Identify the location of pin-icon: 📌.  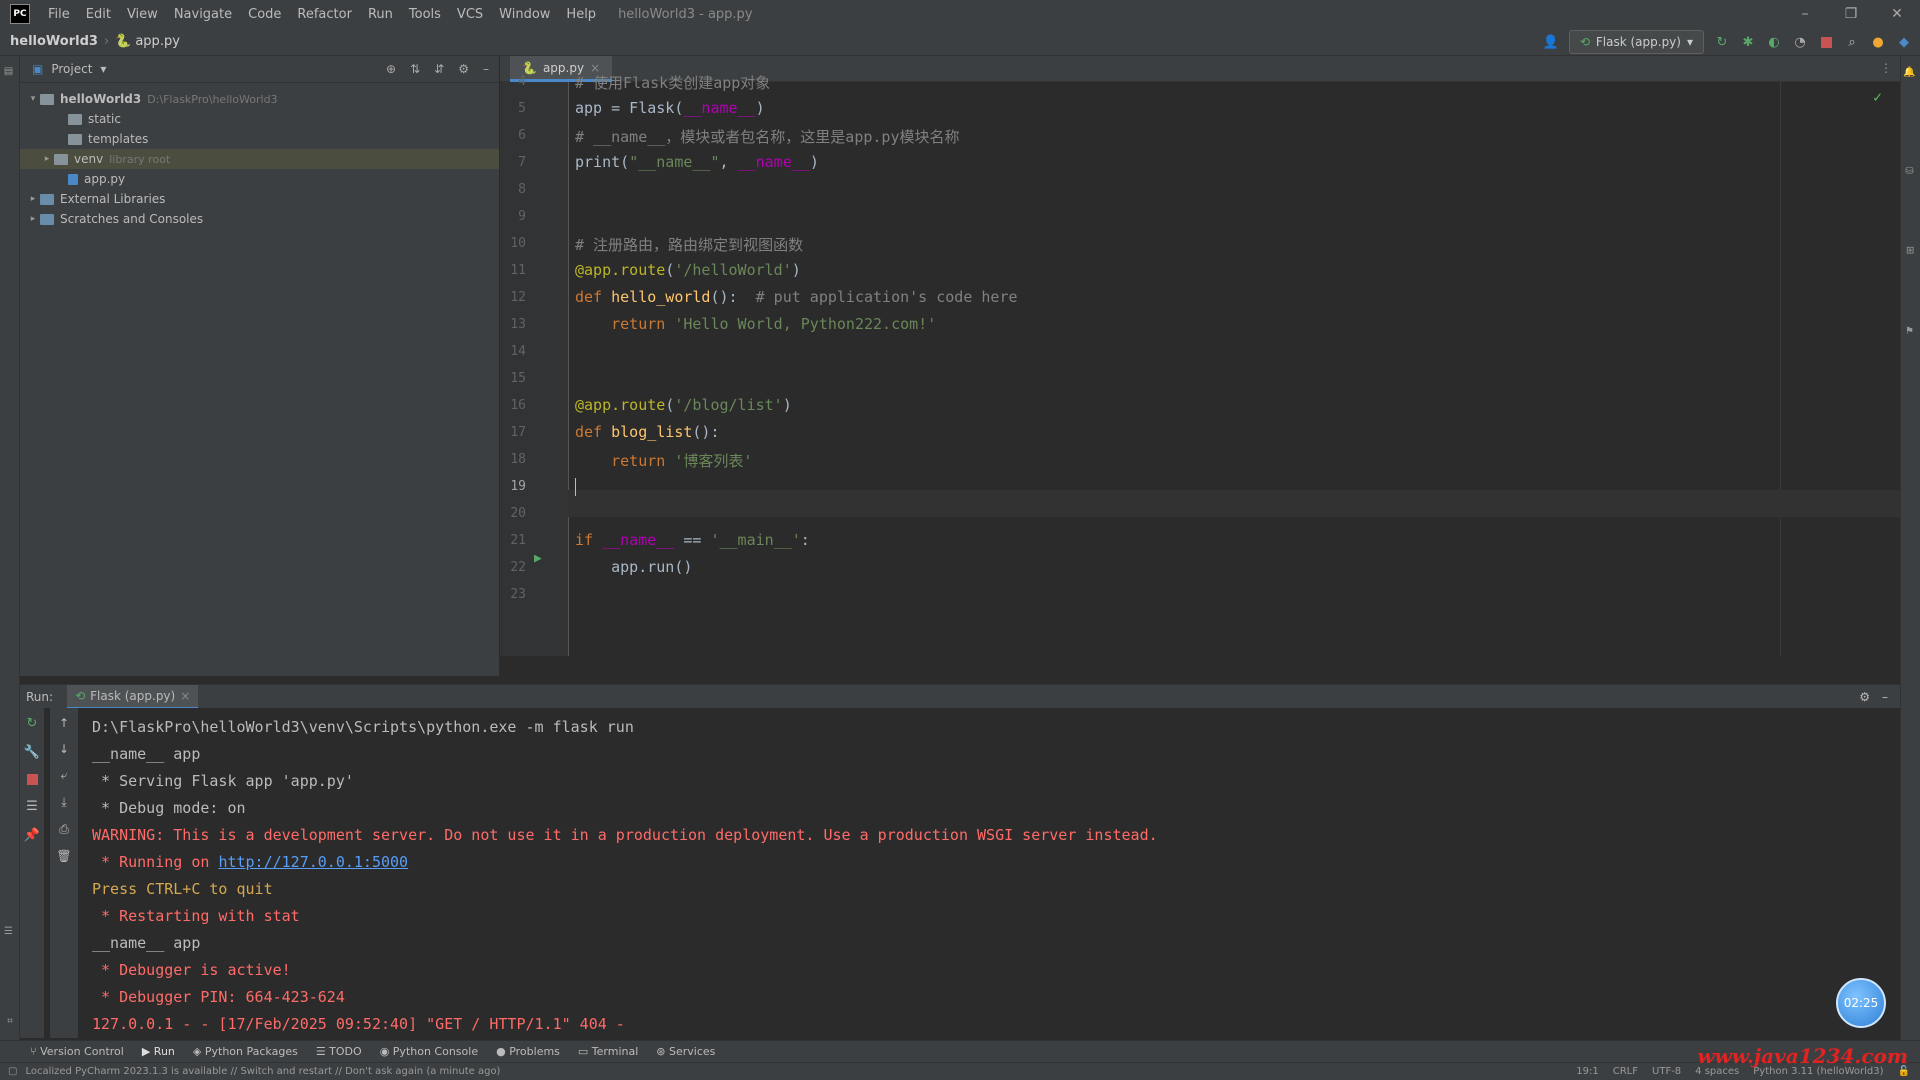
(32, 835).